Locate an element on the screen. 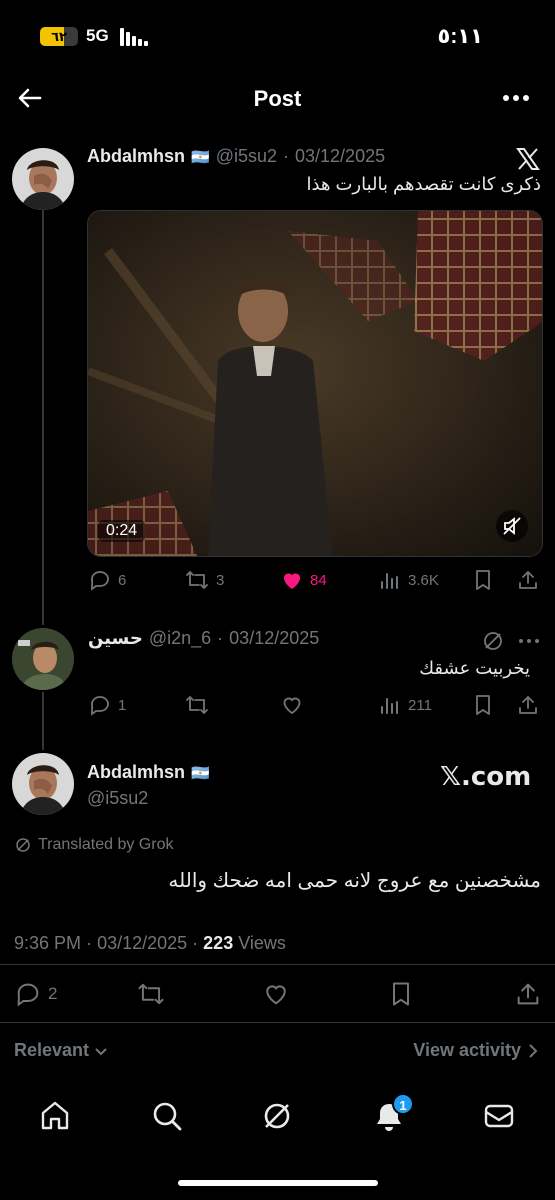  post-time: 9:36 PM is located at coordinates (48, 943).